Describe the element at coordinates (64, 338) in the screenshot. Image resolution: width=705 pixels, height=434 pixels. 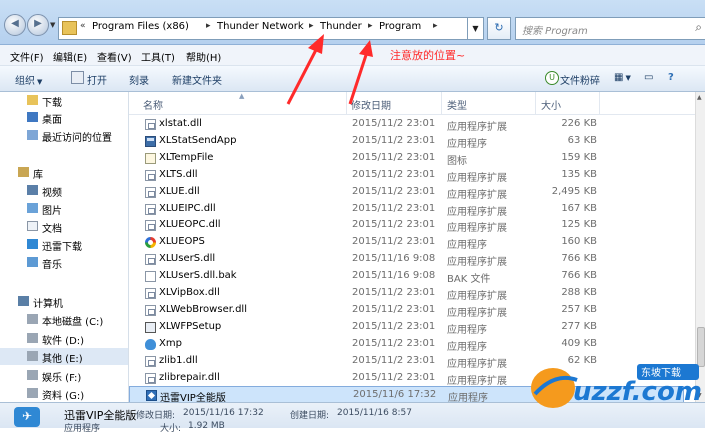
I see `nav-item-drive-d: 软件 (D:)` at that location.